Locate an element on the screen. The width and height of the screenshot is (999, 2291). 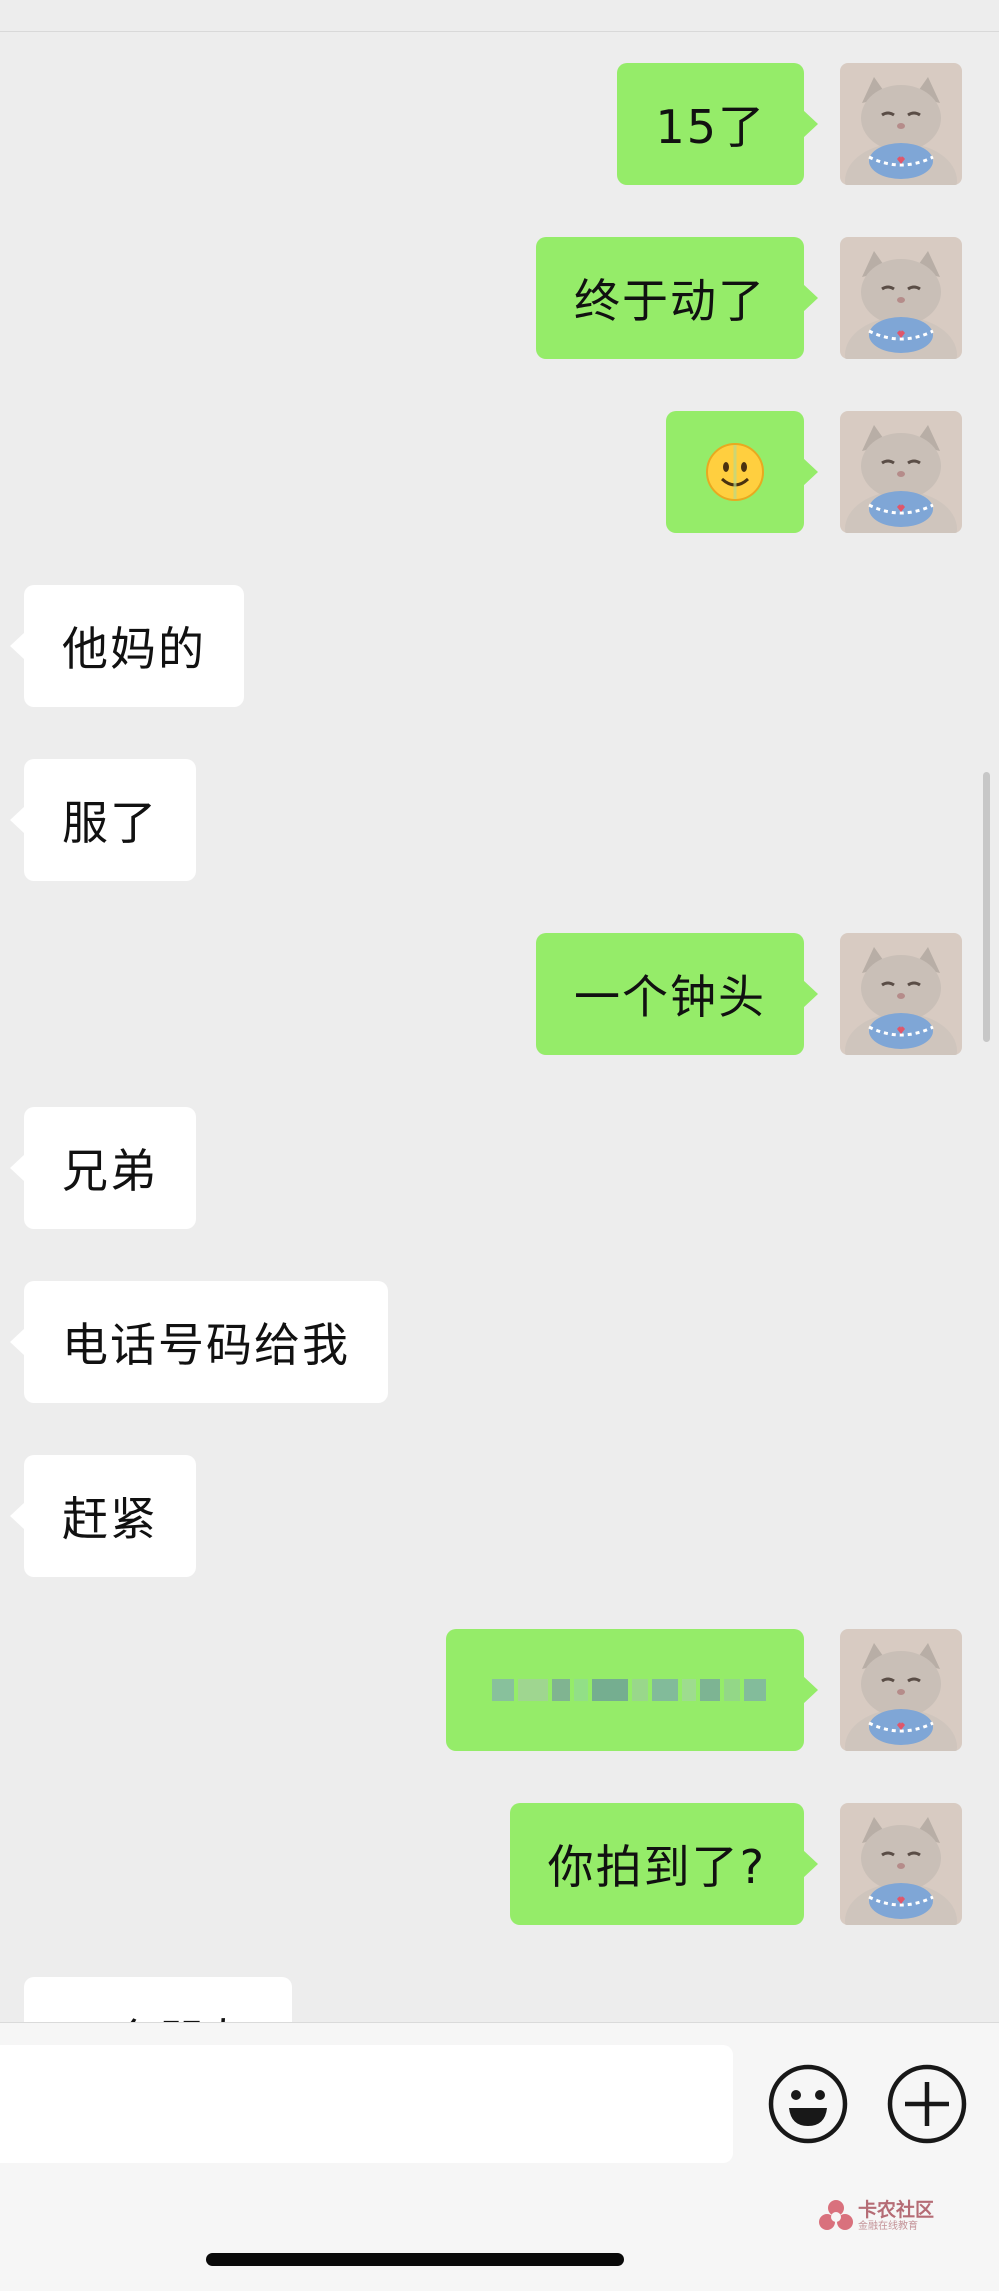
incoming-message-bubble: 电话号码给我 is located at coordinates (199, 1342).